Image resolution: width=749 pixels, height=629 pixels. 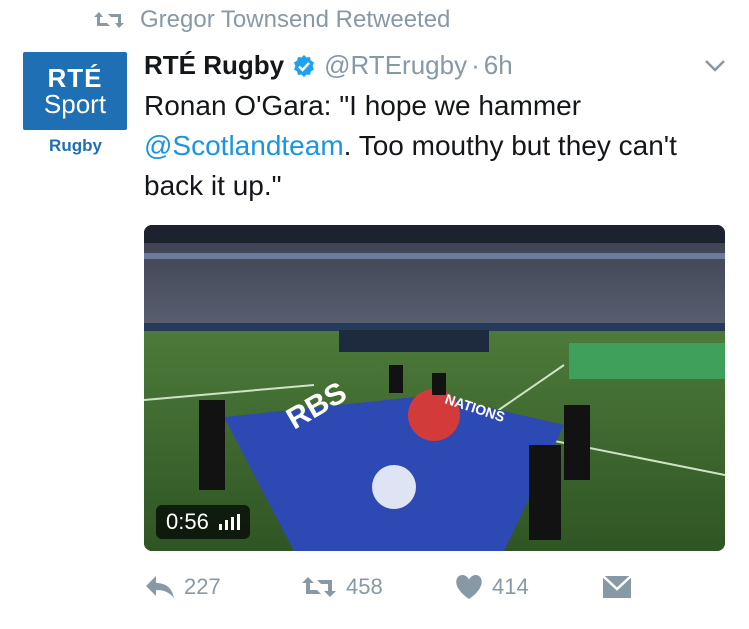 I want to click on logo-text-rugby: Rugby, so click(x=75, y=145).